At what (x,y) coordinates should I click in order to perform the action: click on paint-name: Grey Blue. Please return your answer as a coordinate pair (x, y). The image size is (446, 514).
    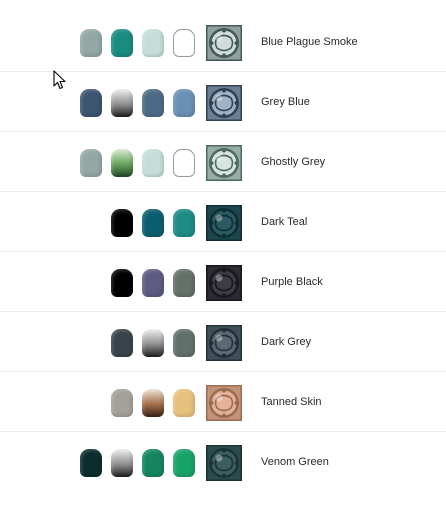
    Looking at the image, I should click on (285, 102).